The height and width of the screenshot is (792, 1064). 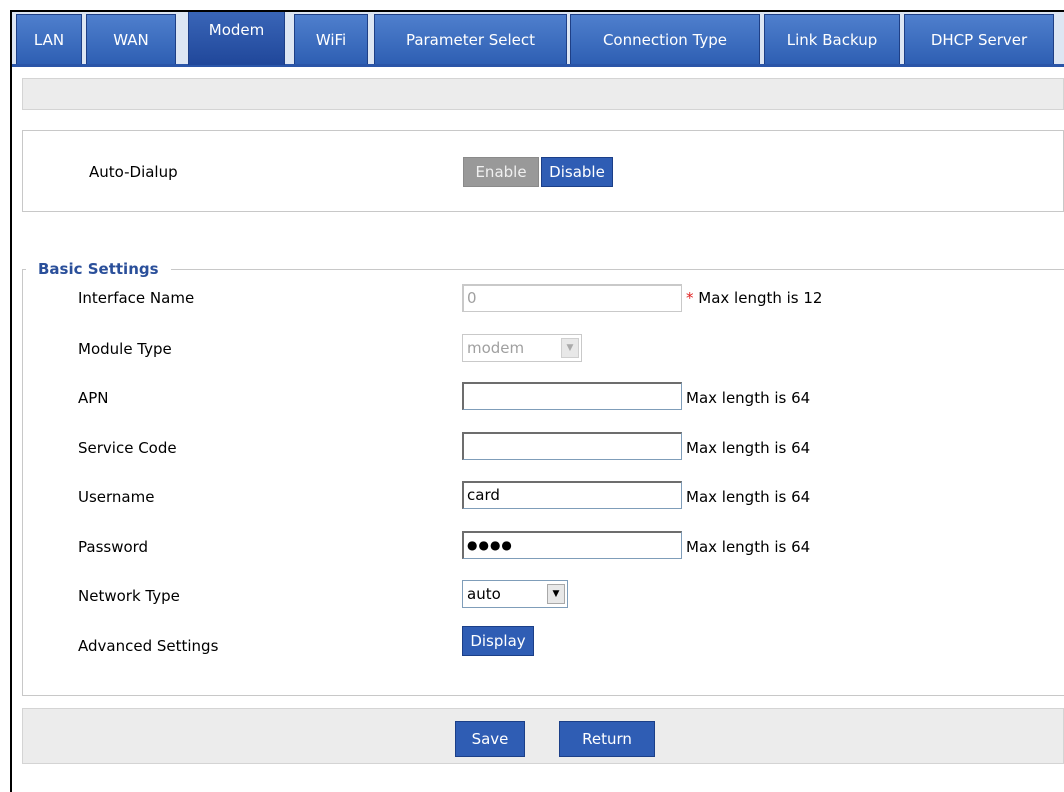 I want to click on service-code-input, so click(x=572, y=446).